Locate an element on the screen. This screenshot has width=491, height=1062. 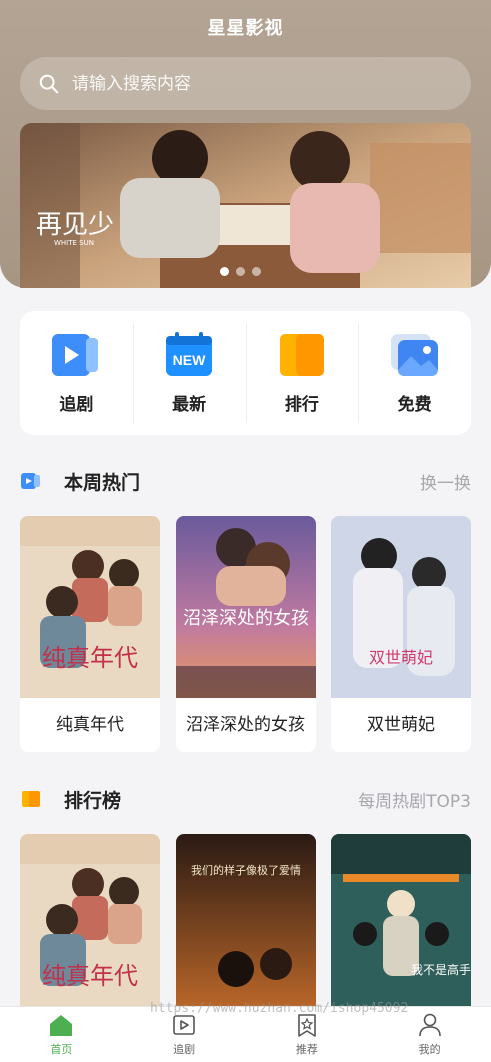
quick-nav-newest: NEW 最新 is located at coordinates (189, 373).